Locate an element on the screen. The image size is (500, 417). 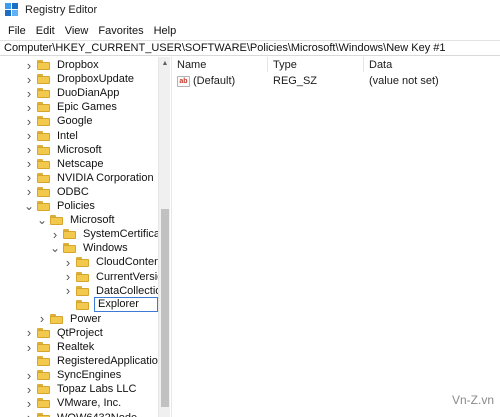
tree-item: › VMware, Inc. is located at coordinates (79, 403).